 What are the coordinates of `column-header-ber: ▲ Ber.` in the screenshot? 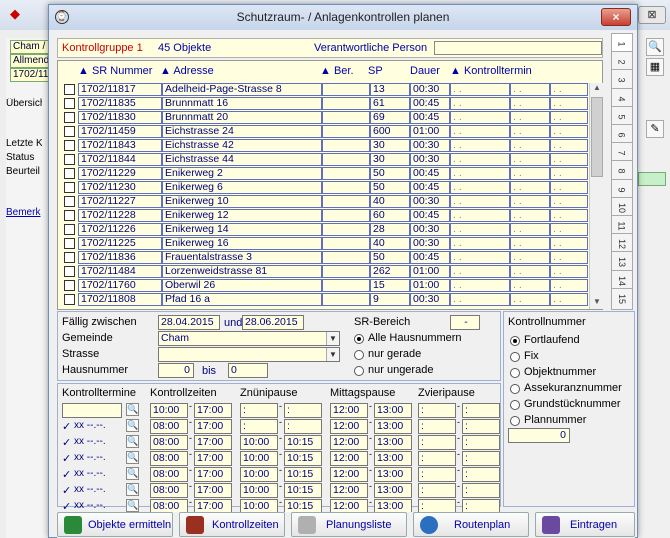 It's located at (337, 71).